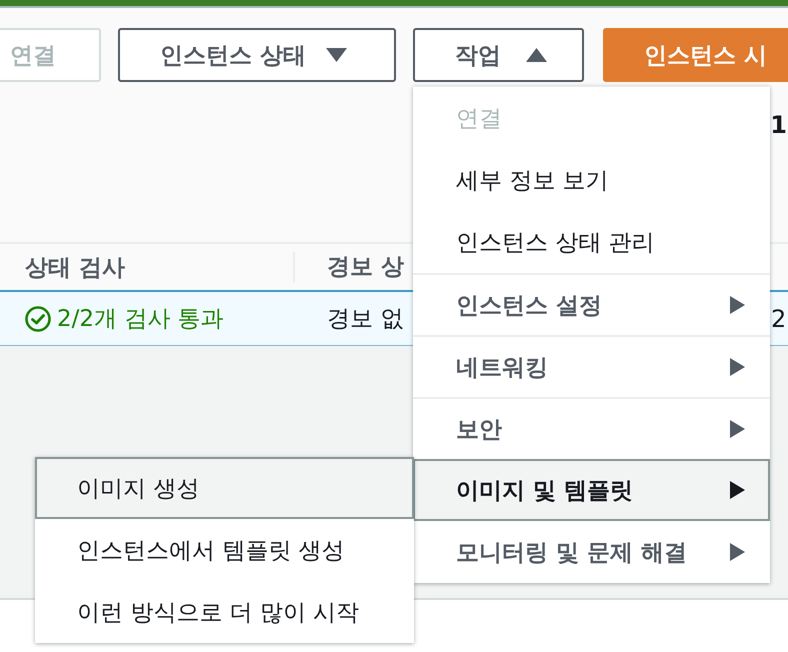 The width and height of the screenshot is (788, 652). Describe the element at coordinates (591, 366) in the screenshot. I see `menu-item: 네트워킹` at that location.